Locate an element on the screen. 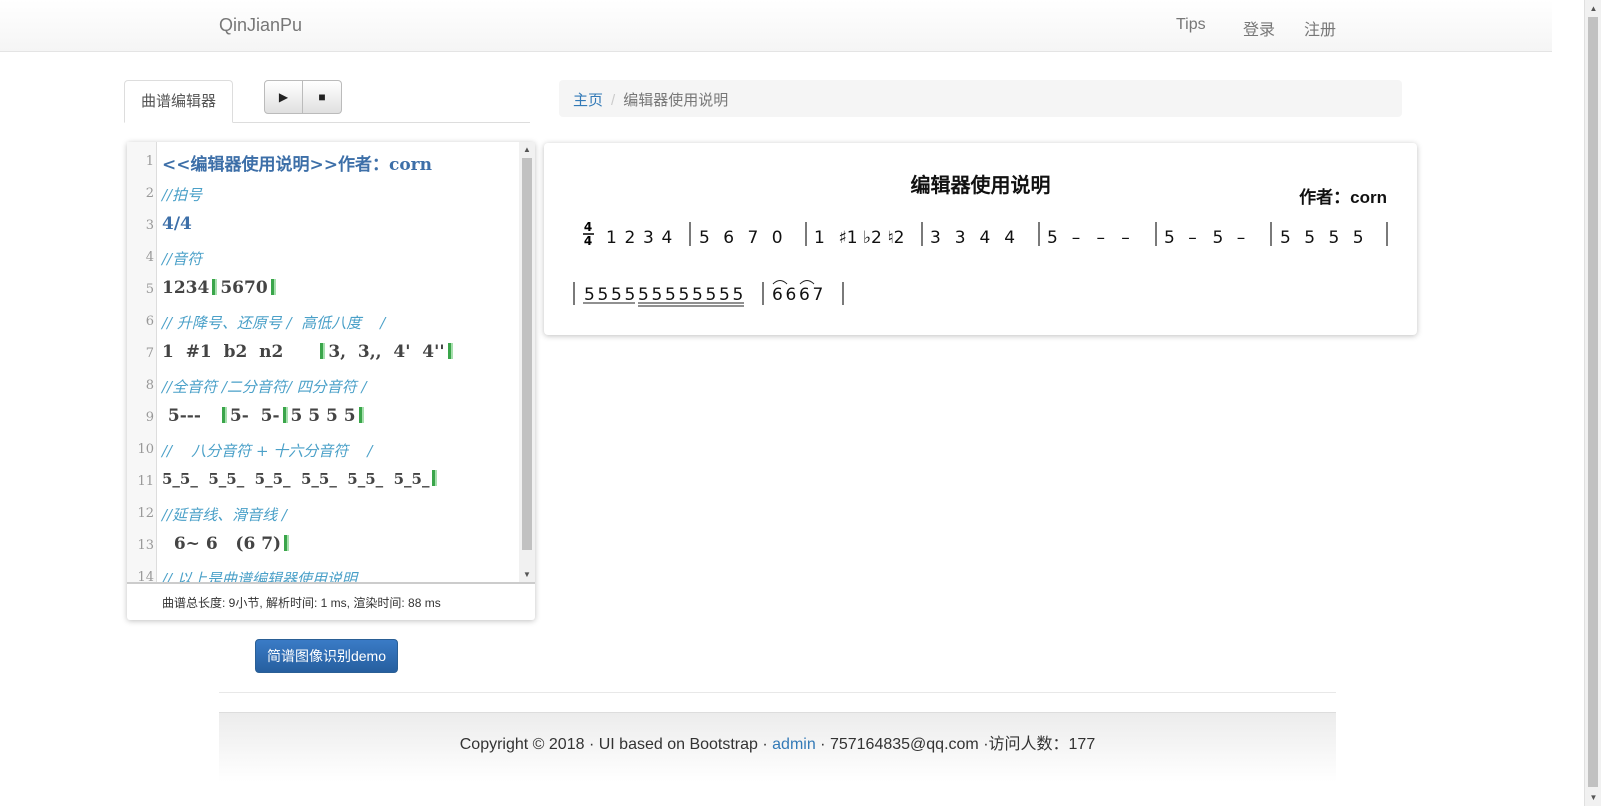 The image size is (1601, 806). score-note: 0 is located at coordinates (777, 238).